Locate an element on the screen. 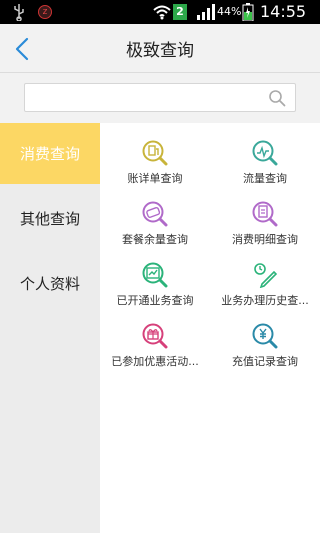 The height and width of the screenshot is (533, 320). wifi-icon is located at coordinates (162, 12).